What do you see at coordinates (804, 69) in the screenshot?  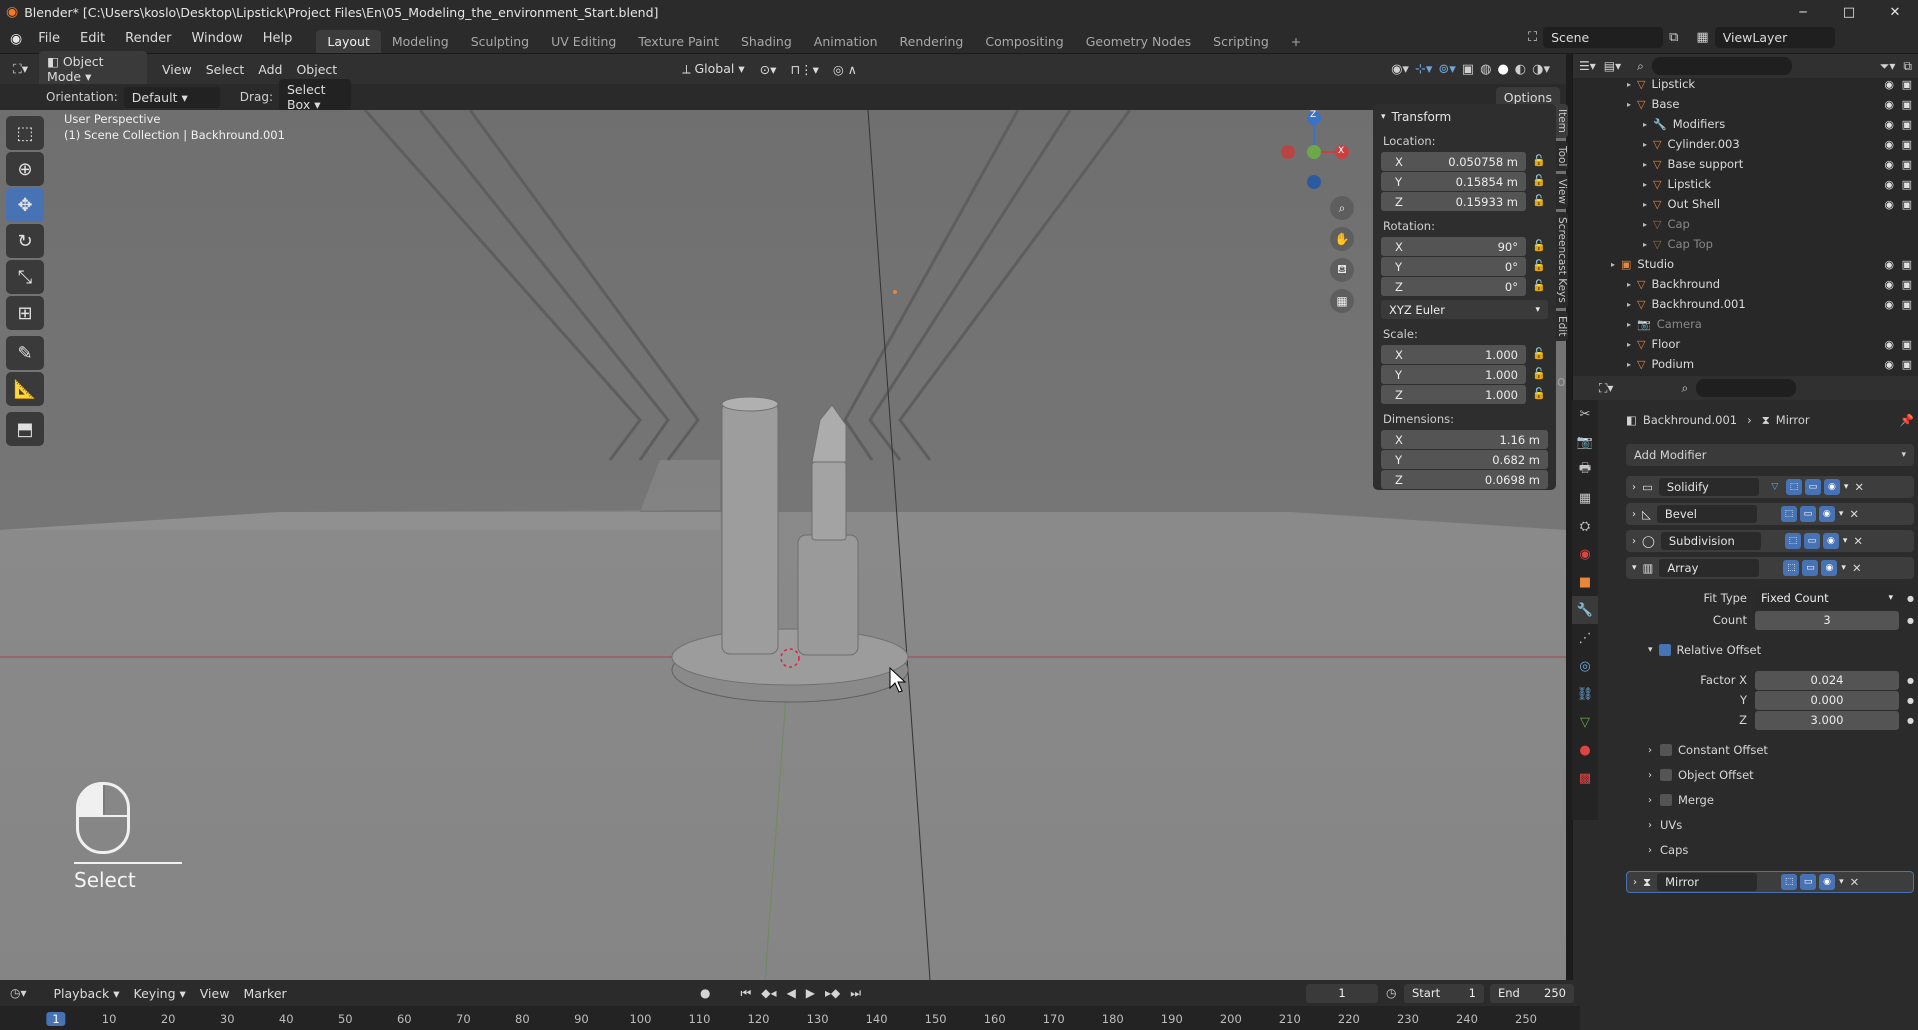 I see `snap-icon: ⊓⋮▾` at bounding box center [804, 69].